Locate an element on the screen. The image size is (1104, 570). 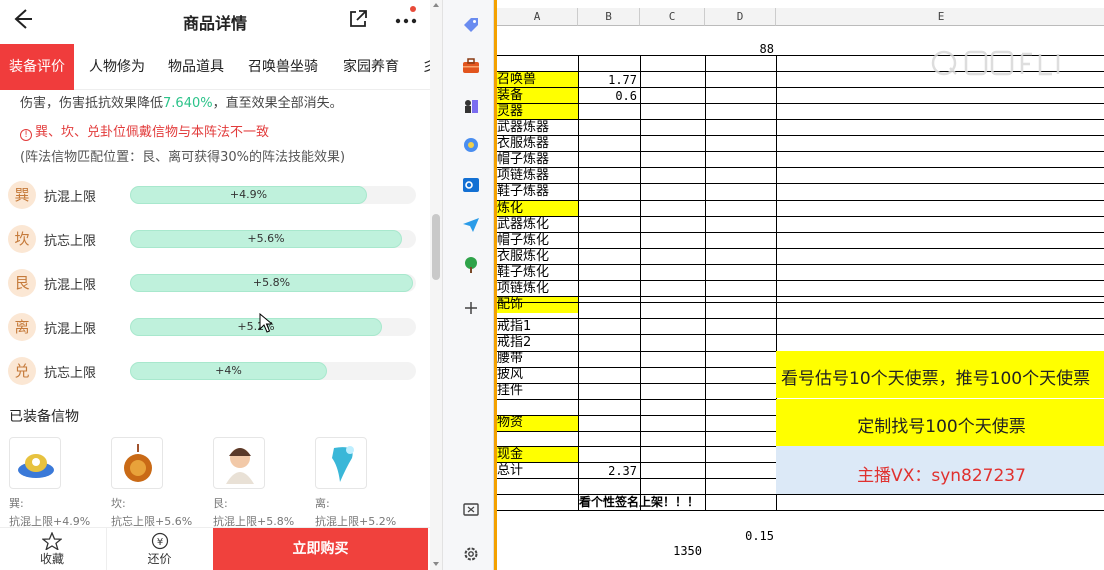
token-item: 坎: 抗忘上限+5.6% is located at coordinates (156, 483).